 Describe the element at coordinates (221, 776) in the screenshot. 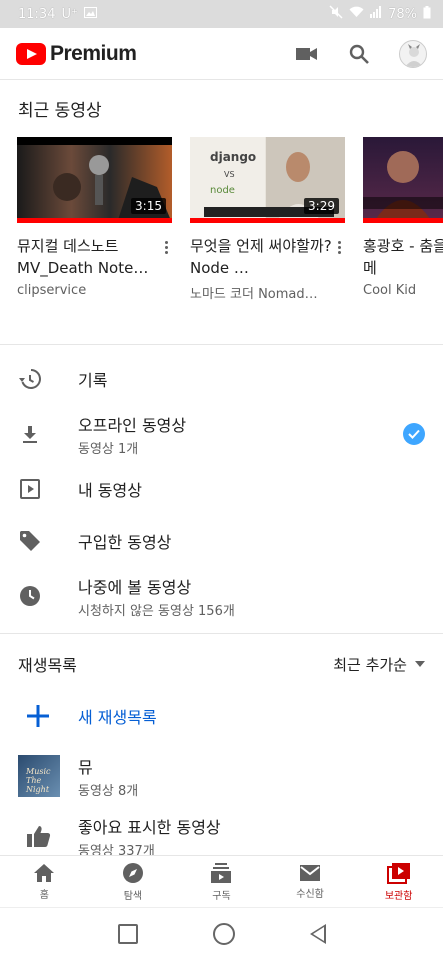

I see `playlist-item: Music The Night 뮤 동영상 8개` at that location.